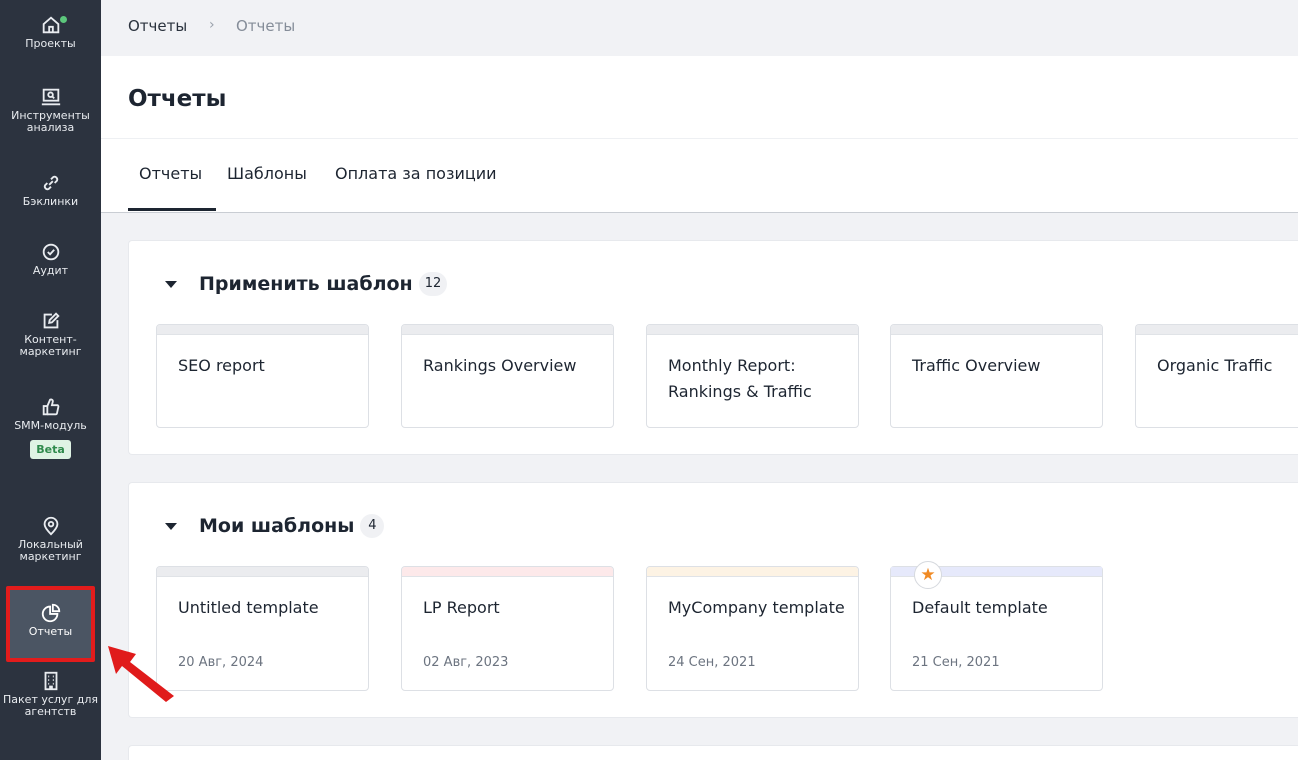 The image size is (1298, 760). I want to click on chevron-right-icon: ›, so click(212, 25).